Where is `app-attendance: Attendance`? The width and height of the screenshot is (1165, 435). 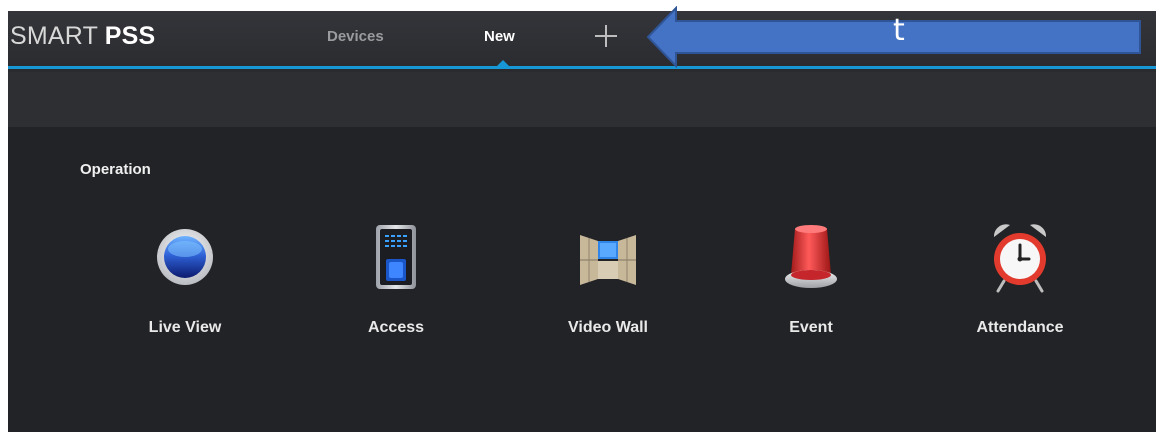
app-attendance: Attendance is located at coordinates (1020, 286).